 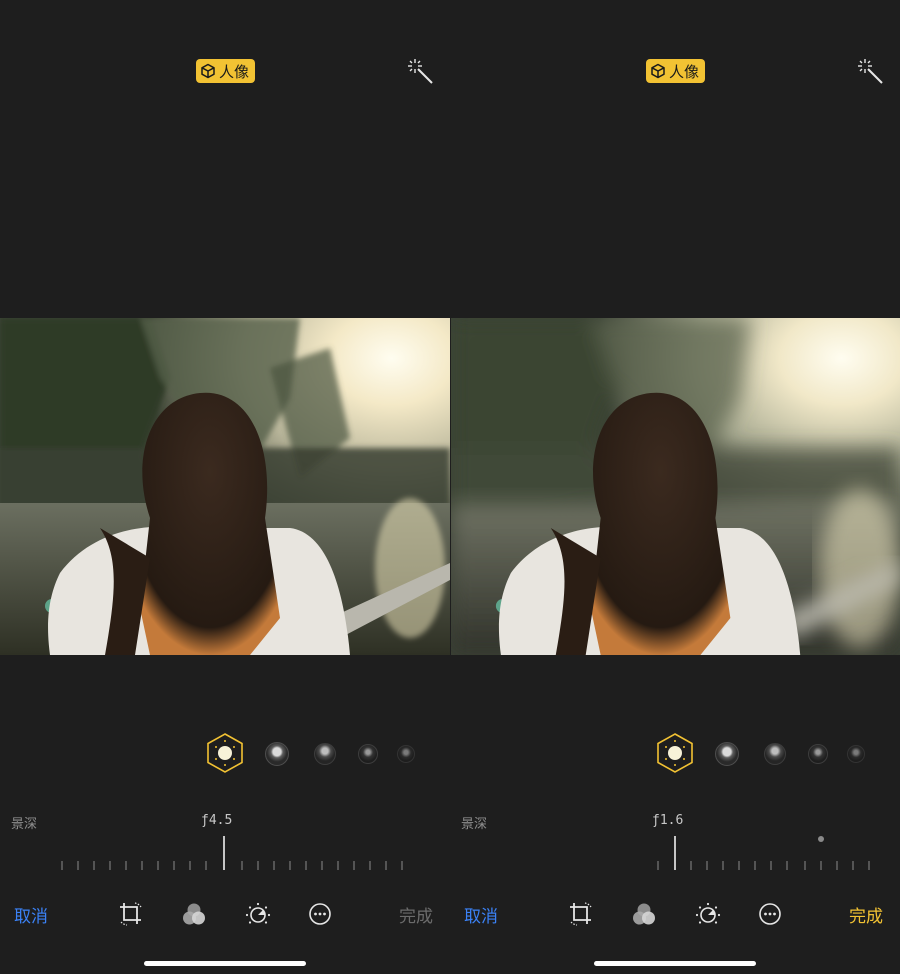 I want to click on aperture-value: ƒ1.6, so click(x=668, y=820).